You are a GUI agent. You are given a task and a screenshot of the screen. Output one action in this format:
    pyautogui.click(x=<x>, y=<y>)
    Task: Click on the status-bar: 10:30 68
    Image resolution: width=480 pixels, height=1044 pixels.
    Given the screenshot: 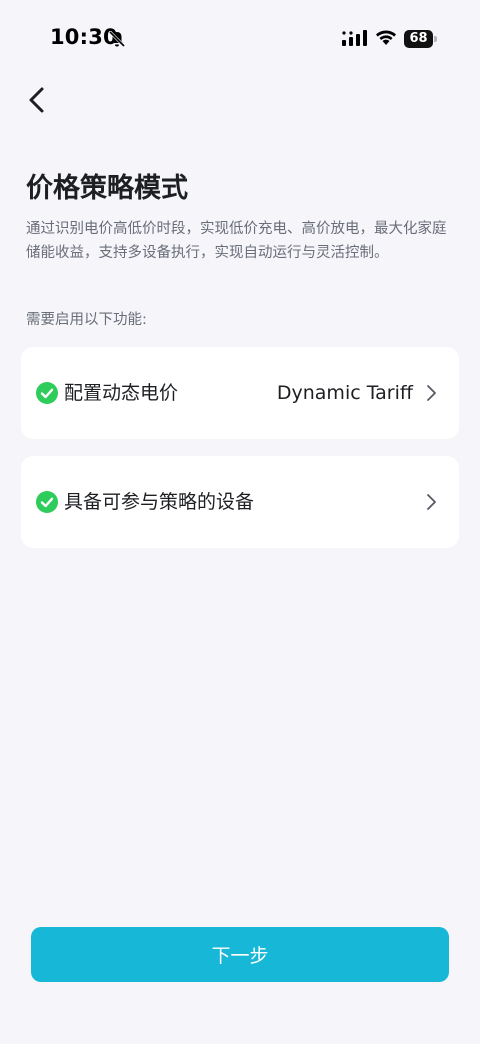 What is the action you would take?
    pyautogui.click(x=240, y=39)
    